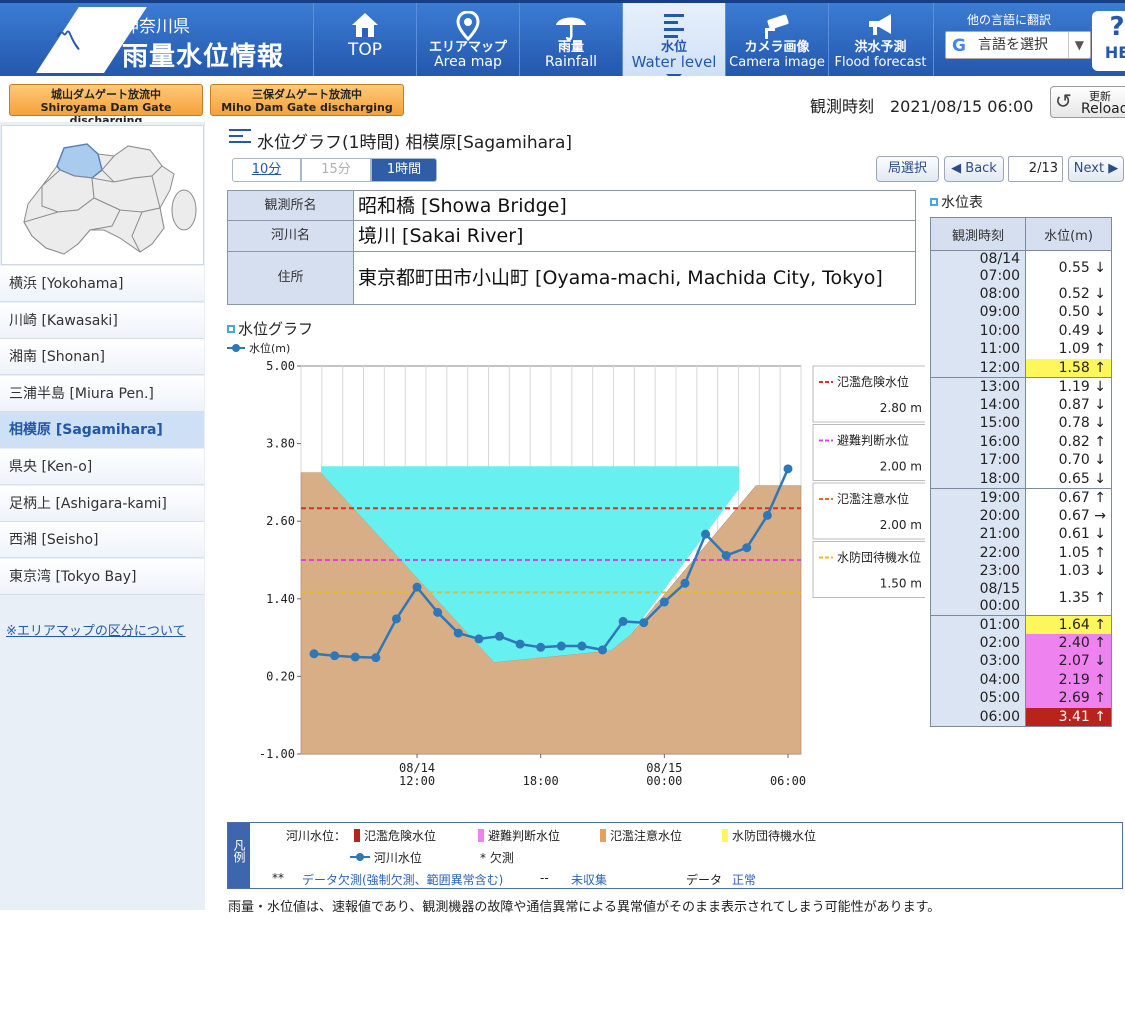  What do you see at coordinates (1021, 643) in the screenshot?
I see `table-row: 02:00 2.40 ↑` at bounding box center [1021, 643].